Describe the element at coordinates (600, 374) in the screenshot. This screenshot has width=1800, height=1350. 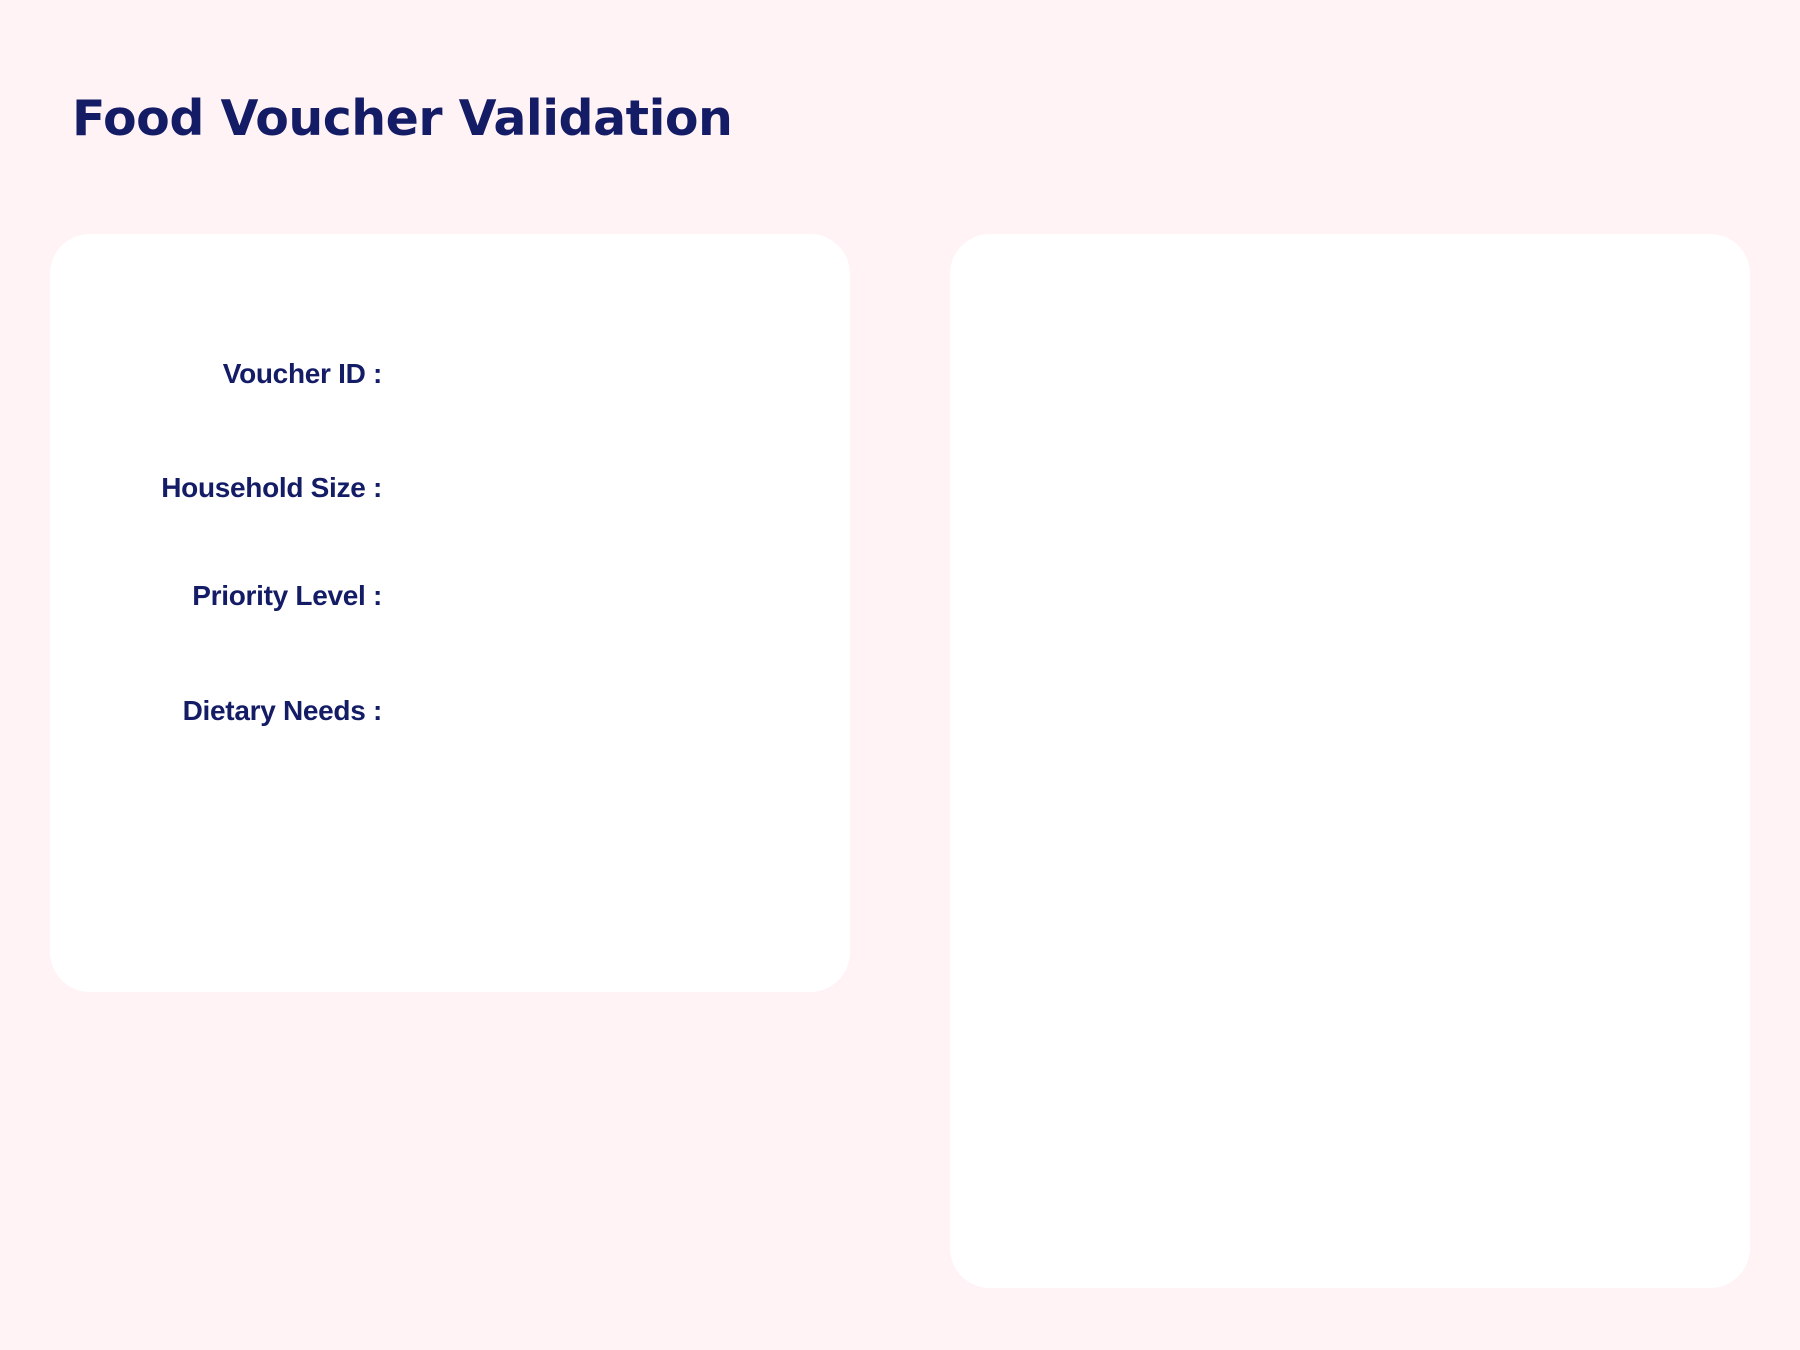
I see `voucher-id-value` at that location.